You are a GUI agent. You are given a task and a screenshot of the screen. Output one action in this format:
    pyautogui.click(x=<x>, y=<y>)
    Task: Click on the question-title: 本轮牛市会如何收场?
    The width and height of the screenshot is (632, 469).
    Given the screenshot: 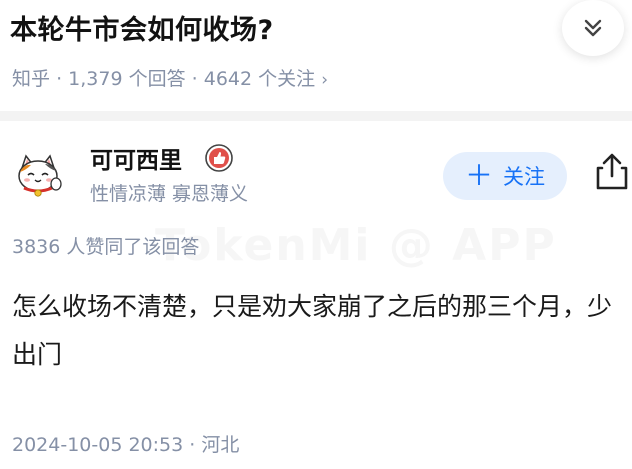 What is the action you would take?
    pyautogui.click(x=142, y=27)
    